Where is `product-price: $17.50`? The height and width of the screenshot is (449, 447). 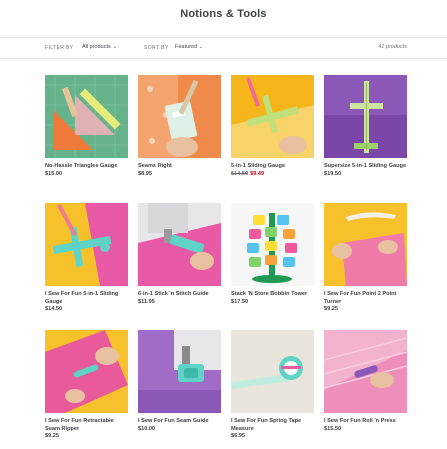
product-price: $17.50 is located at coordinates (240, 301).